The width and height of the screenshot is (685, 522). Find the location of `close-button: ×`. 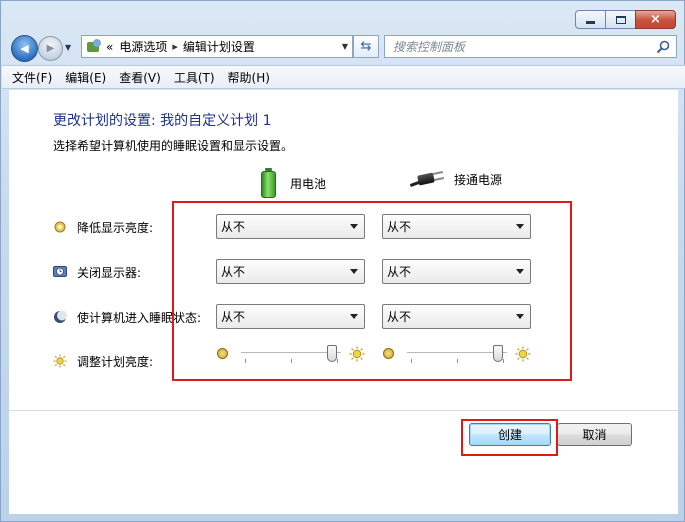

close-button: × is located at coordinates (655, 19).